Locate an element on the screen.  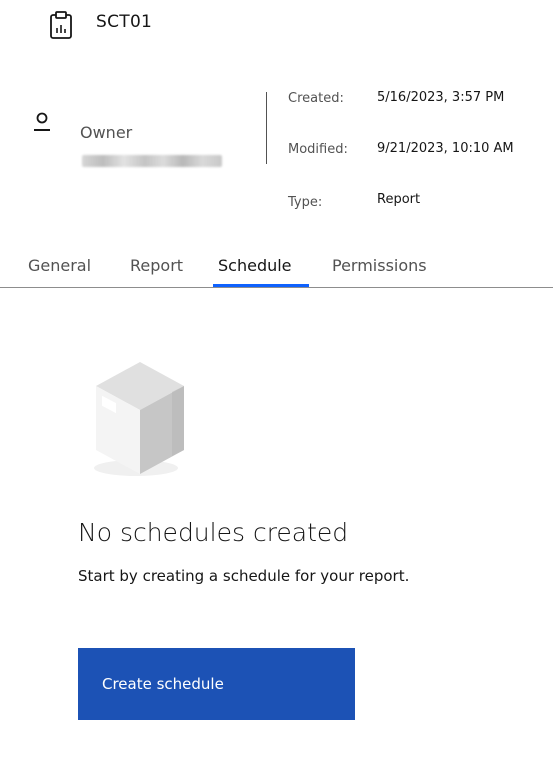
user-icon is located at coordinates (42, 121).